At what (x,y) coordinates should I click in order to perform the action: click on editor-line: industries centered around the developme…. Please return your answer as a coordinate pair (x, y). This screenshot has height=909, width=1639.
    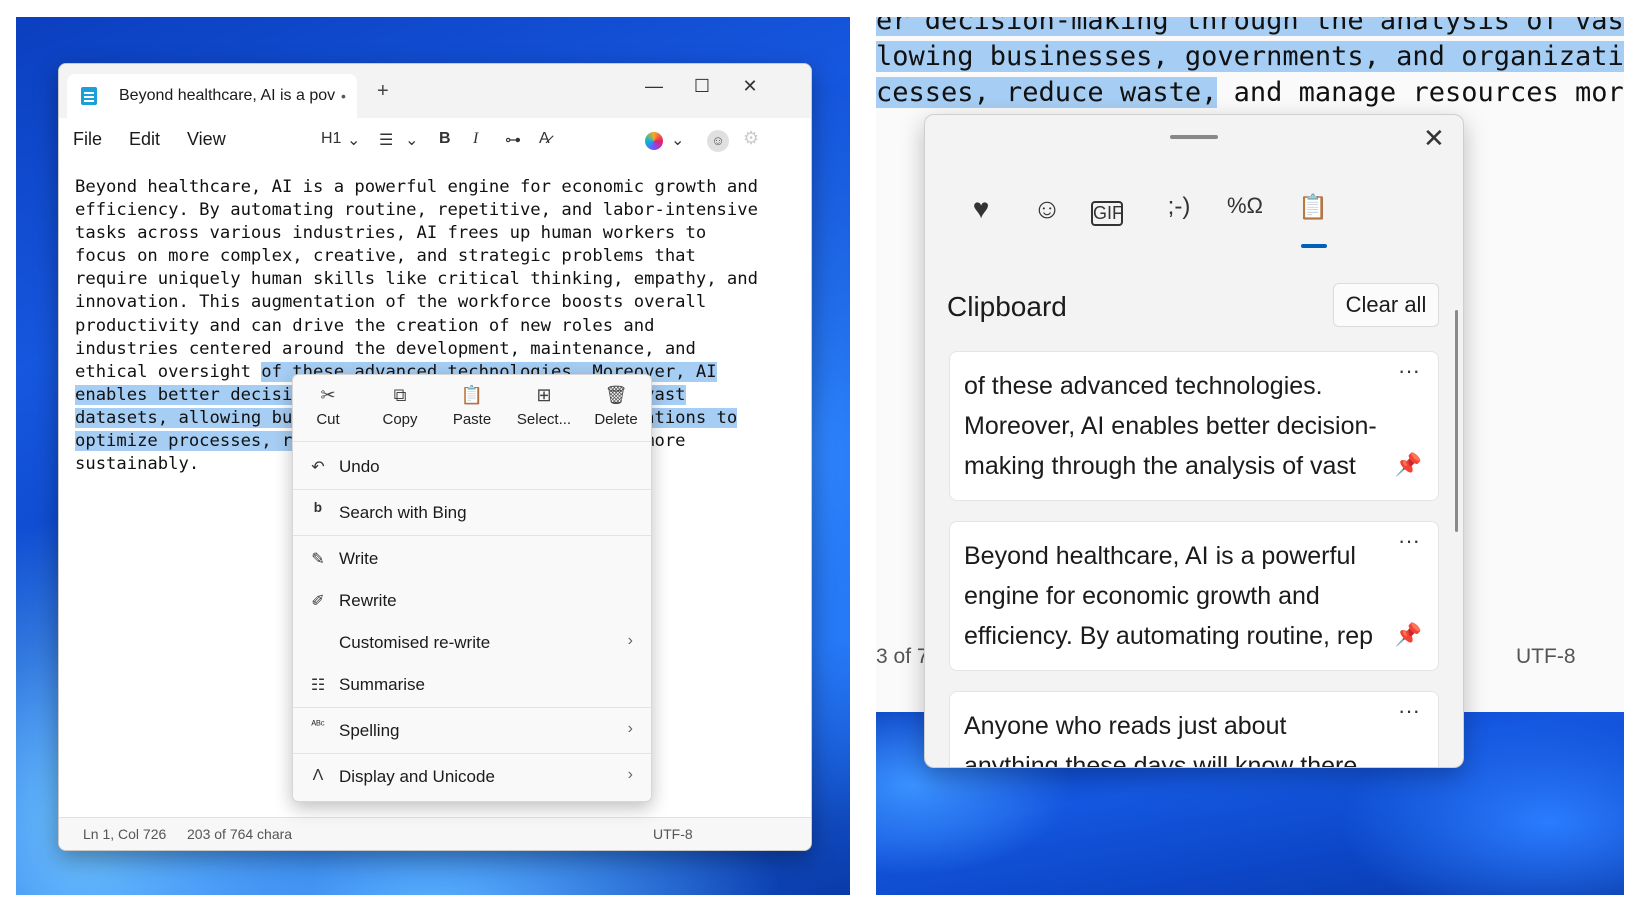
    Looking at the image, I should click on (440, 349).